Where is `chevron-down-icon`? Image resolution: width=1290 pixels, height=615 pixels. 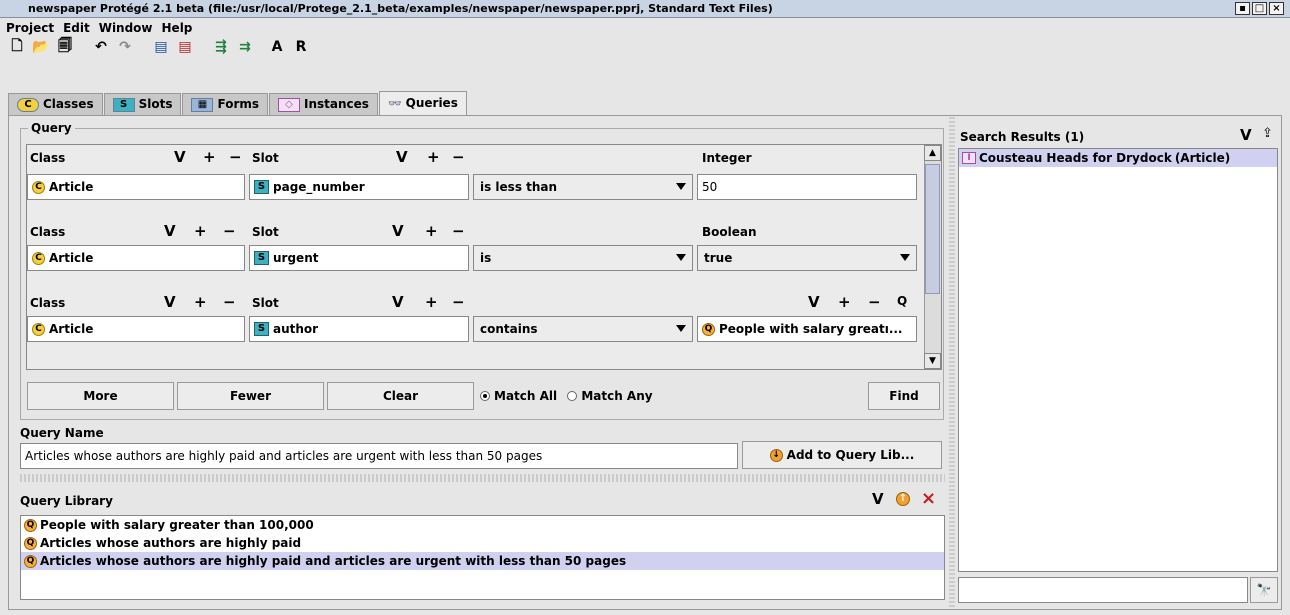
chevron-down-icon is located at coordinates (681, 328).